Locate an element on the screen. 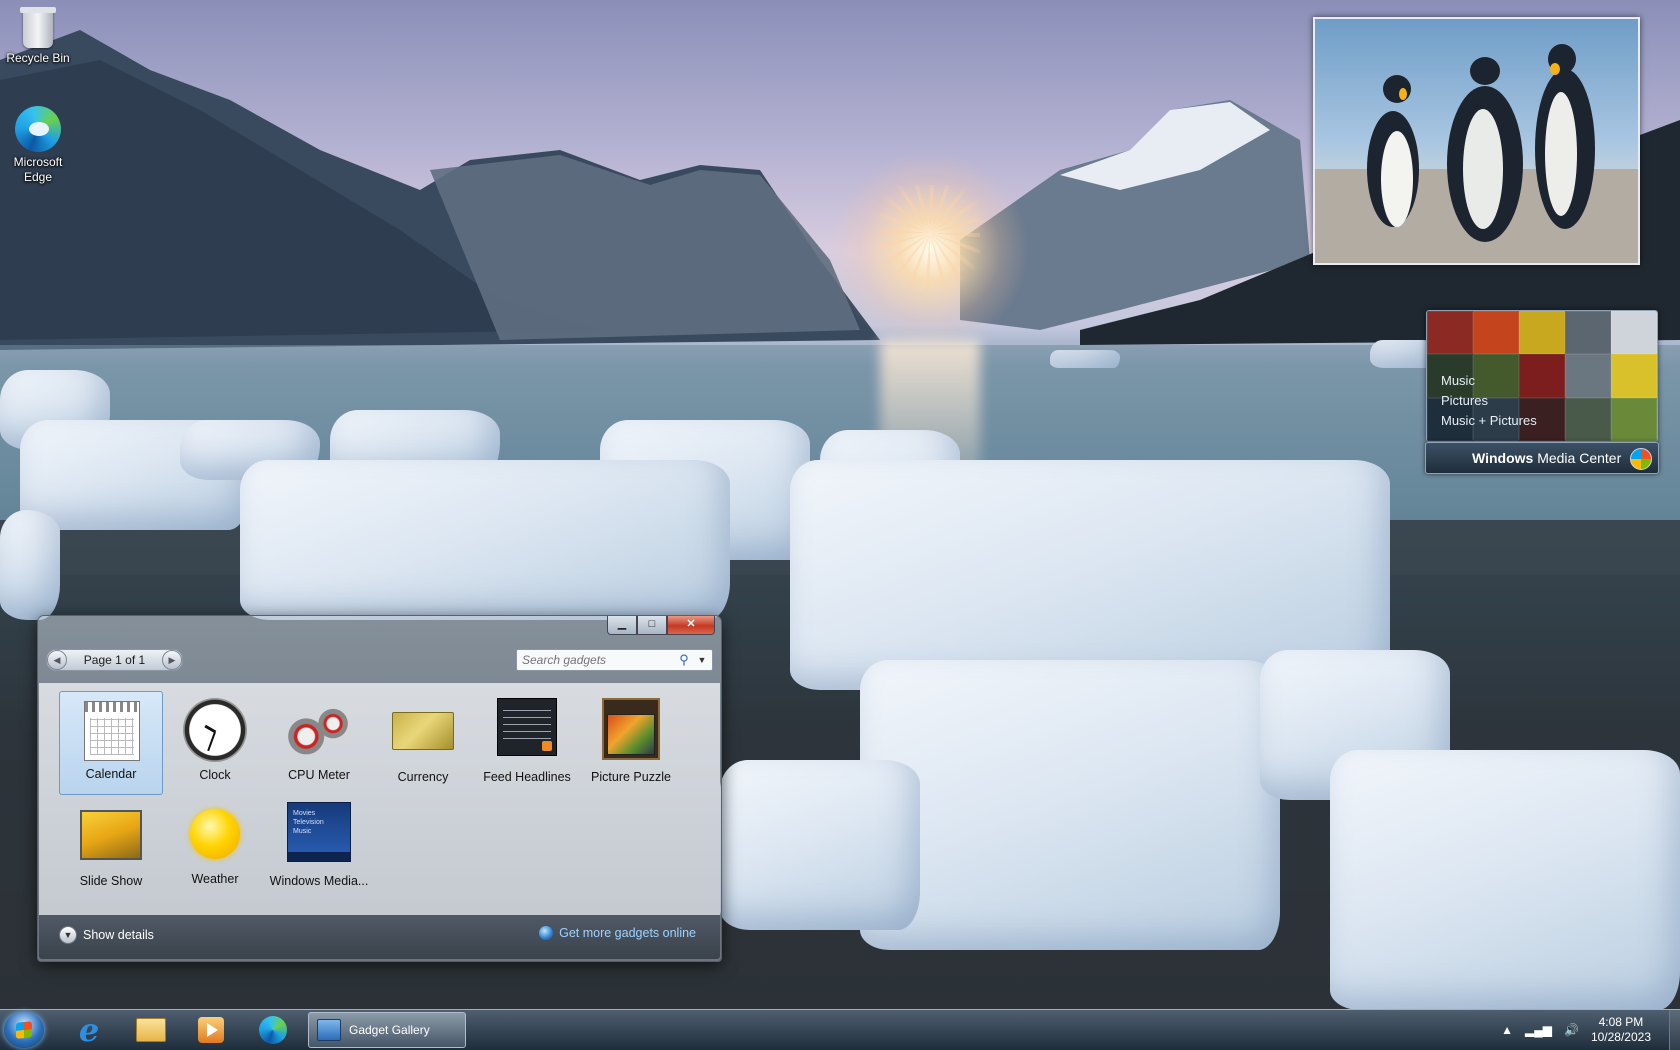 This screenshot has width=1680, height=1050. gadget-label: Slide Show is located at coordinates (111, 881).